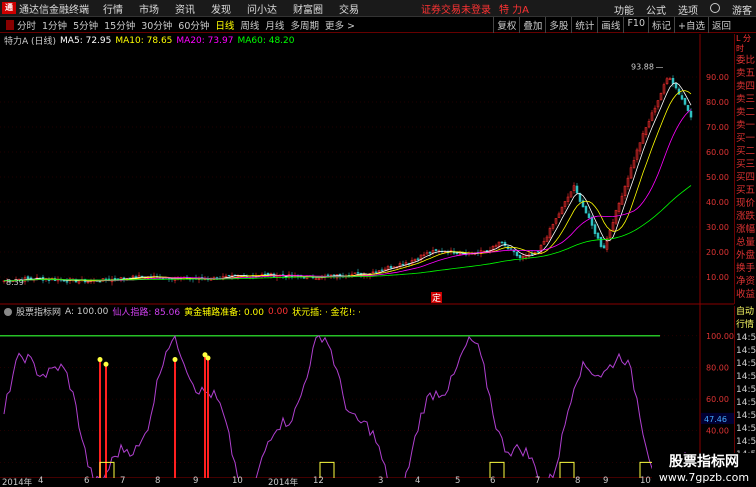 This screenshot has width=756, height=487. I want to click on tick-row-3: 14:55, so click(746, 351).